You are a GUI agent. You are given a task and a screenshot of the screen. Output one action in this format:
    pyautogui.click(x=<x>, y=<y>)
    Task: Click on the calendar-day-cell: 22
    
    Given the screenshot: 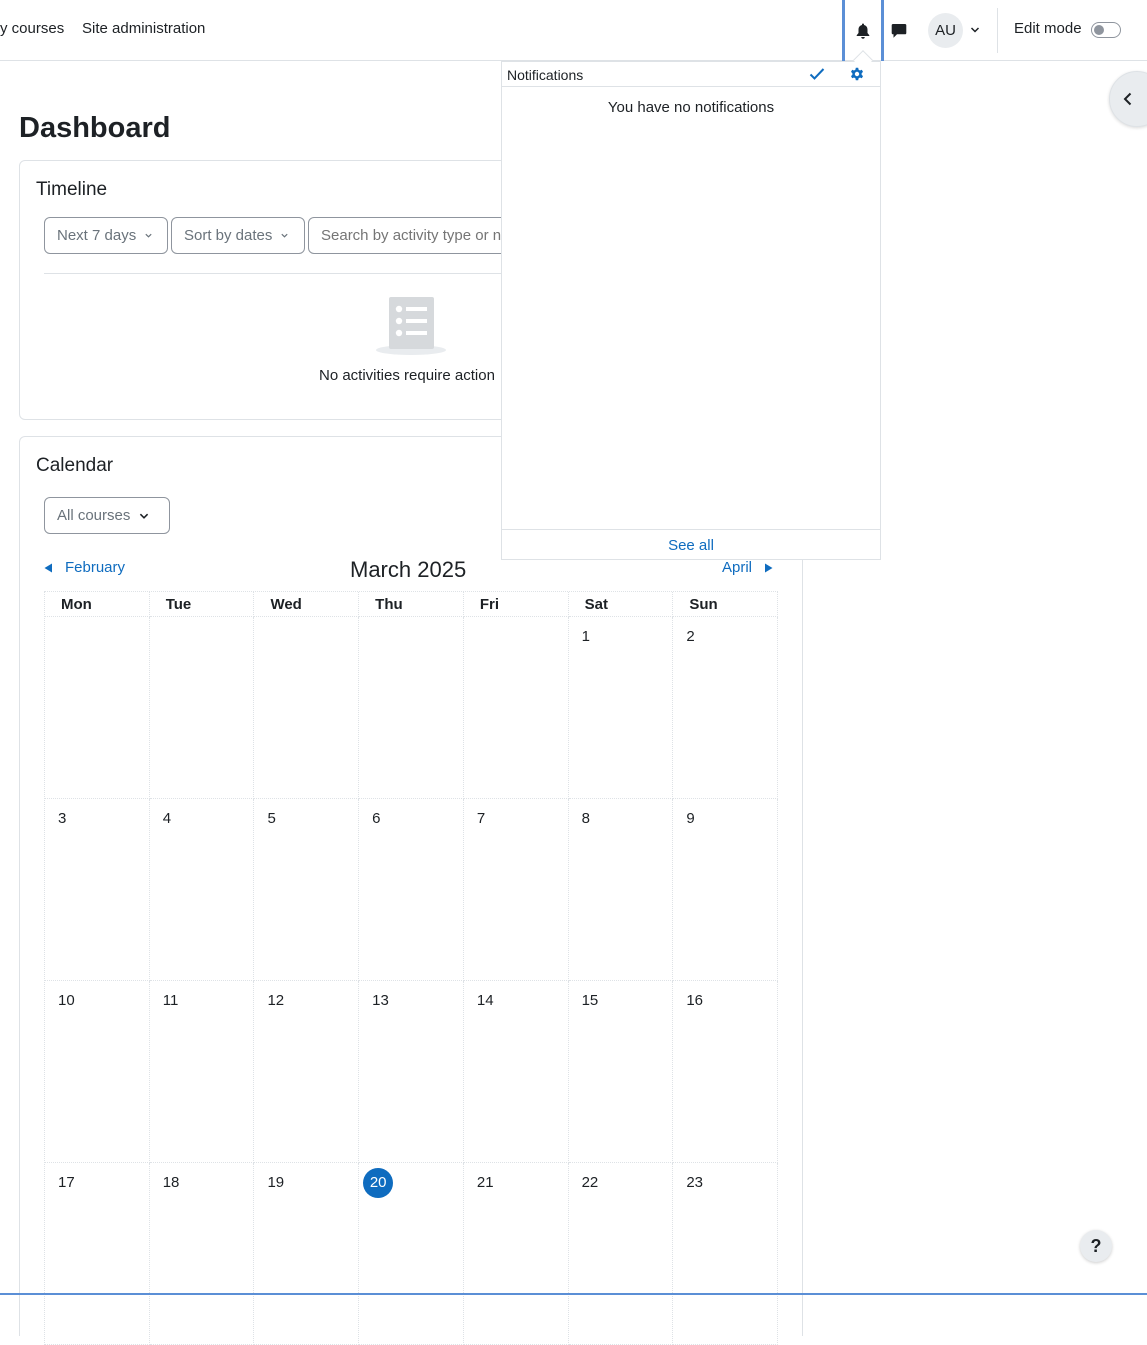 What is the action you would take?
    pyautogui.click(x=621, y=1254)
    